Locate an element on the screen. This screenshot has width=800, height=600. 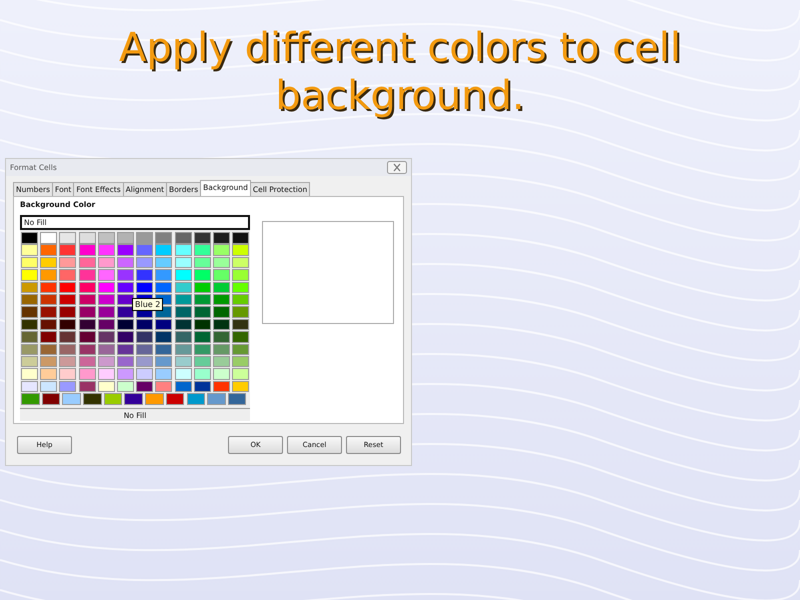
tooltip: Blue 2 is located at coordinates (148, 304).